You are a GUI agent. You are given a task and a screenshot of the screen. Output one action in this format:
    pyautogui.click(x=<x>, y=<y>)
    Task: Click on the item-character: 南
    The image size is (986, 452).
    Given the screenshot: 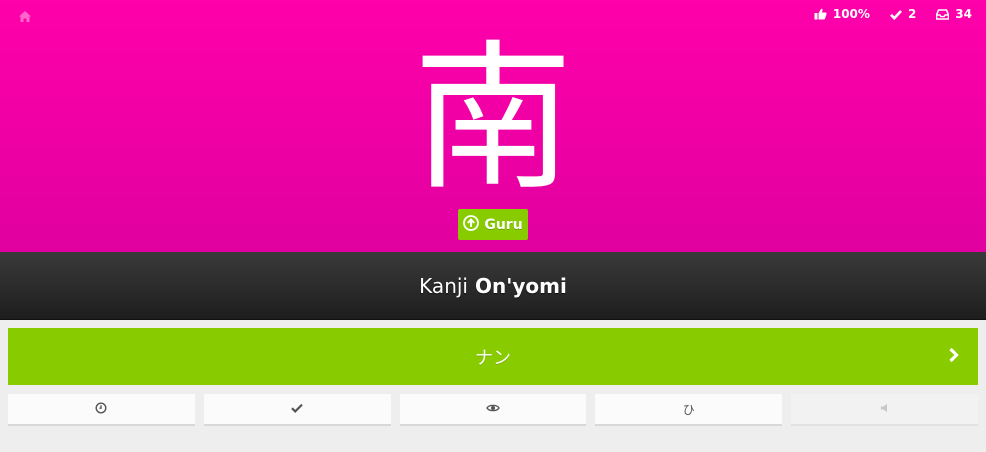 What is the action you would take?
    pyautogui.click(x=492, y=118)
    